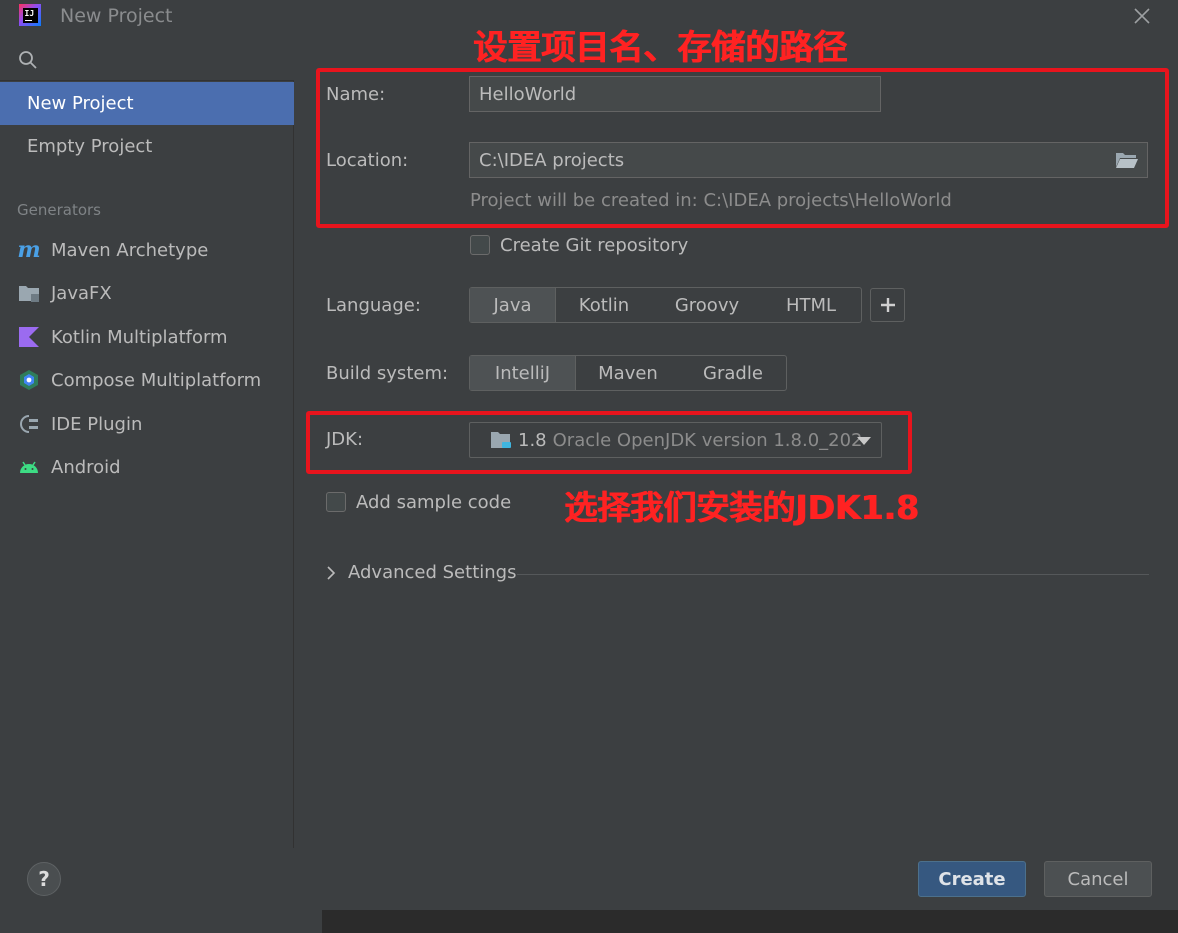  Describe the element at coordinates (741, 507) in the screenshot. I see `annotation-jdk-note: 选择我们安装的JDK1.8` at that location.